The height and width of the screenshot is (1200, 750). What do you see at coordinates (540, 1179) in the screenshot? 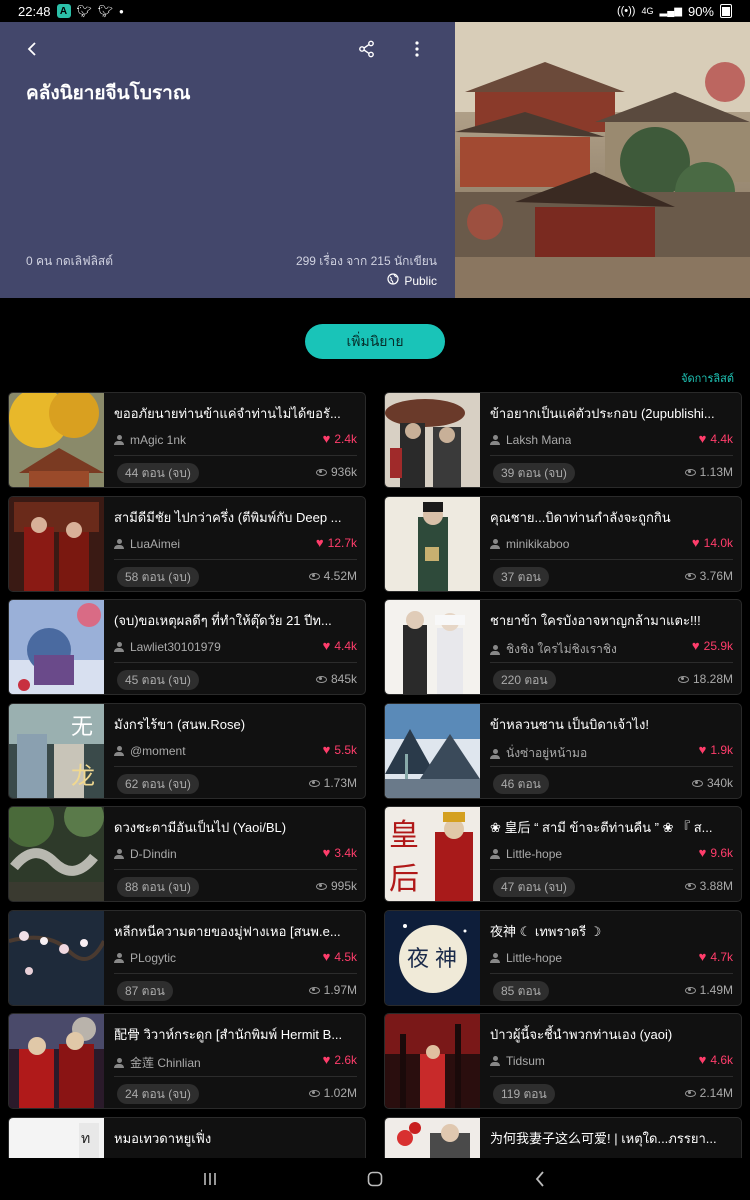
I see `back-nav-icon` at bounding box center [540, 1179].